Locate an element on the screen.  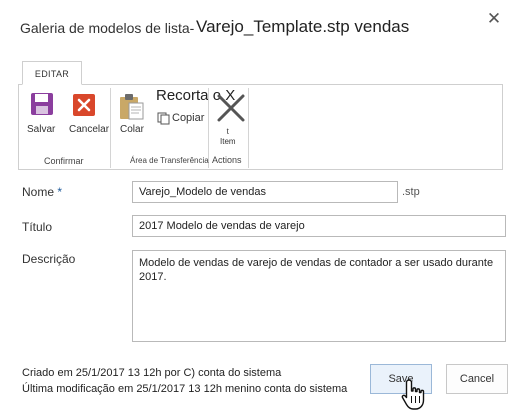
close-icon: ✕ is located at coordinates (494, 19).